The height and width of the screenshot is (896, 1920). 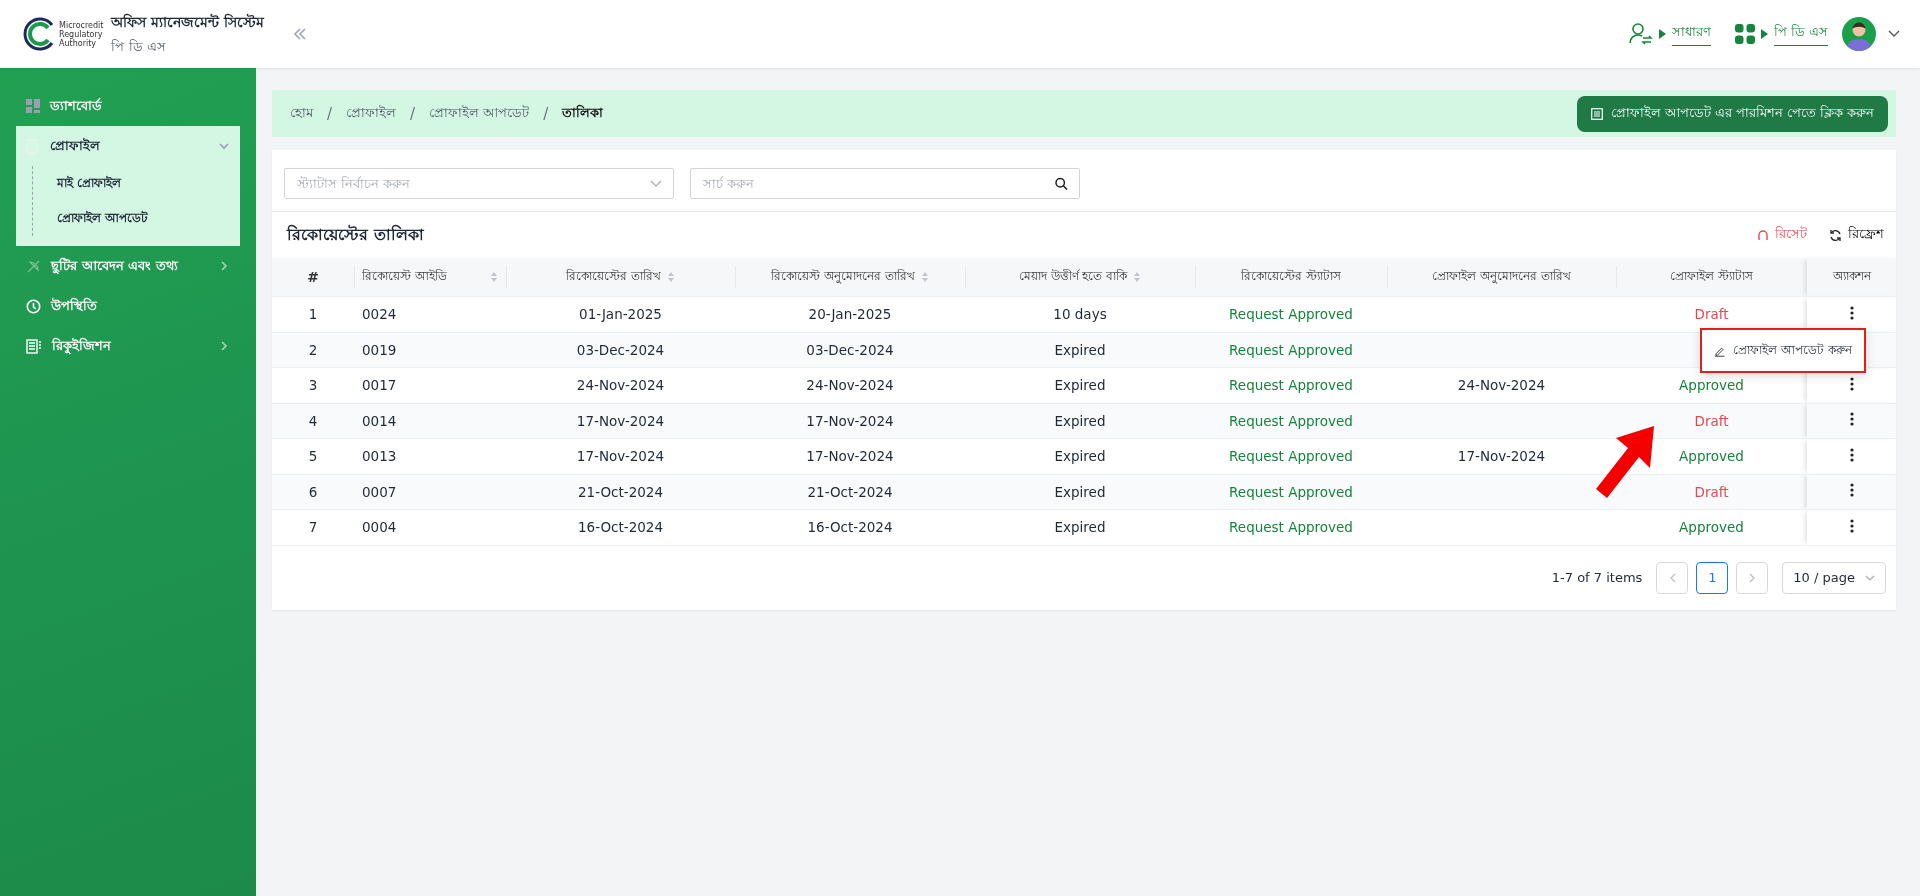 I want to click on table-cell: 01-Jan-2025, so click(x=620, y=314).